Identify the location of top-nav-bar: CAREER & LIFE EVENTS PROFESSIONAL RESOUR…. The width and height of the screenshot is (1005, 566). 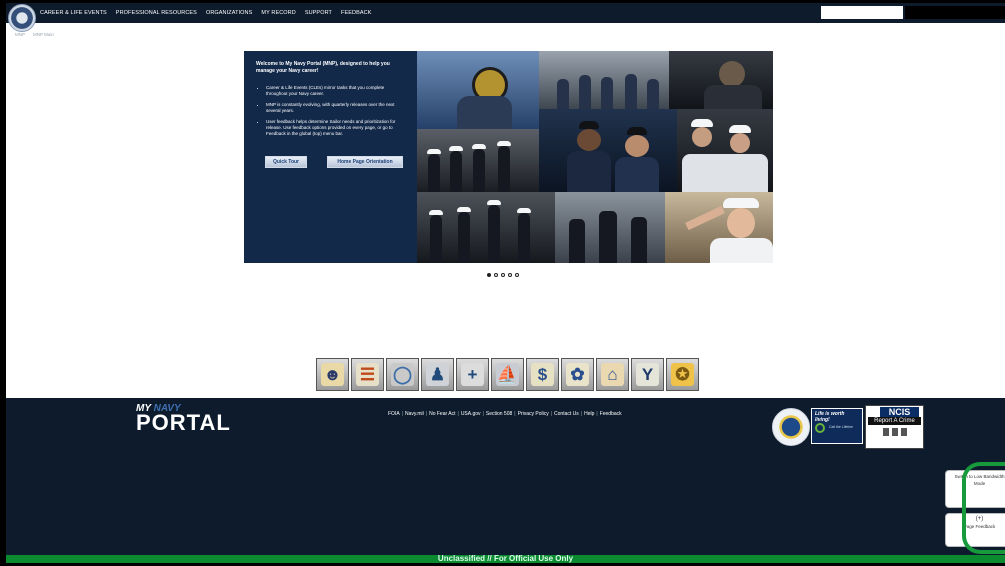
(505, 13).